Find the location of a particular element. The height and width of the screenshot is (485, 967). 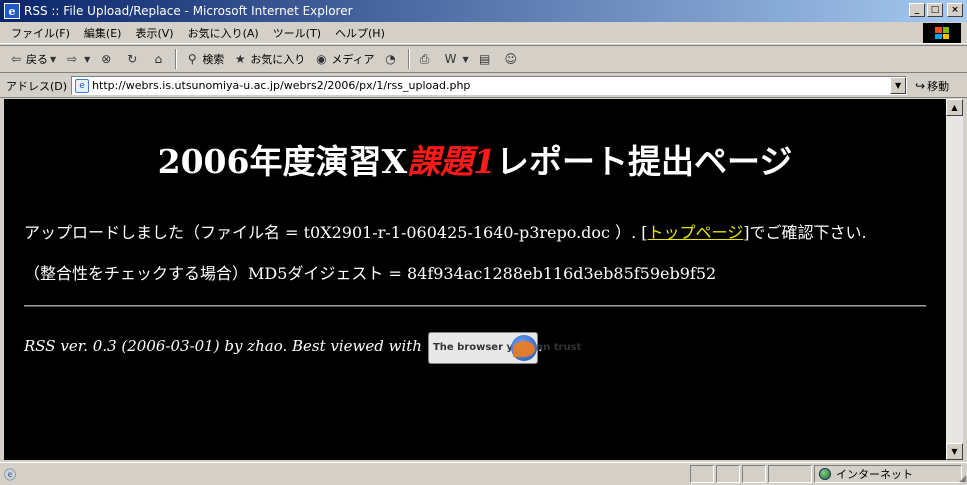

back-label: 戻る is located at coordinates (37, 59).